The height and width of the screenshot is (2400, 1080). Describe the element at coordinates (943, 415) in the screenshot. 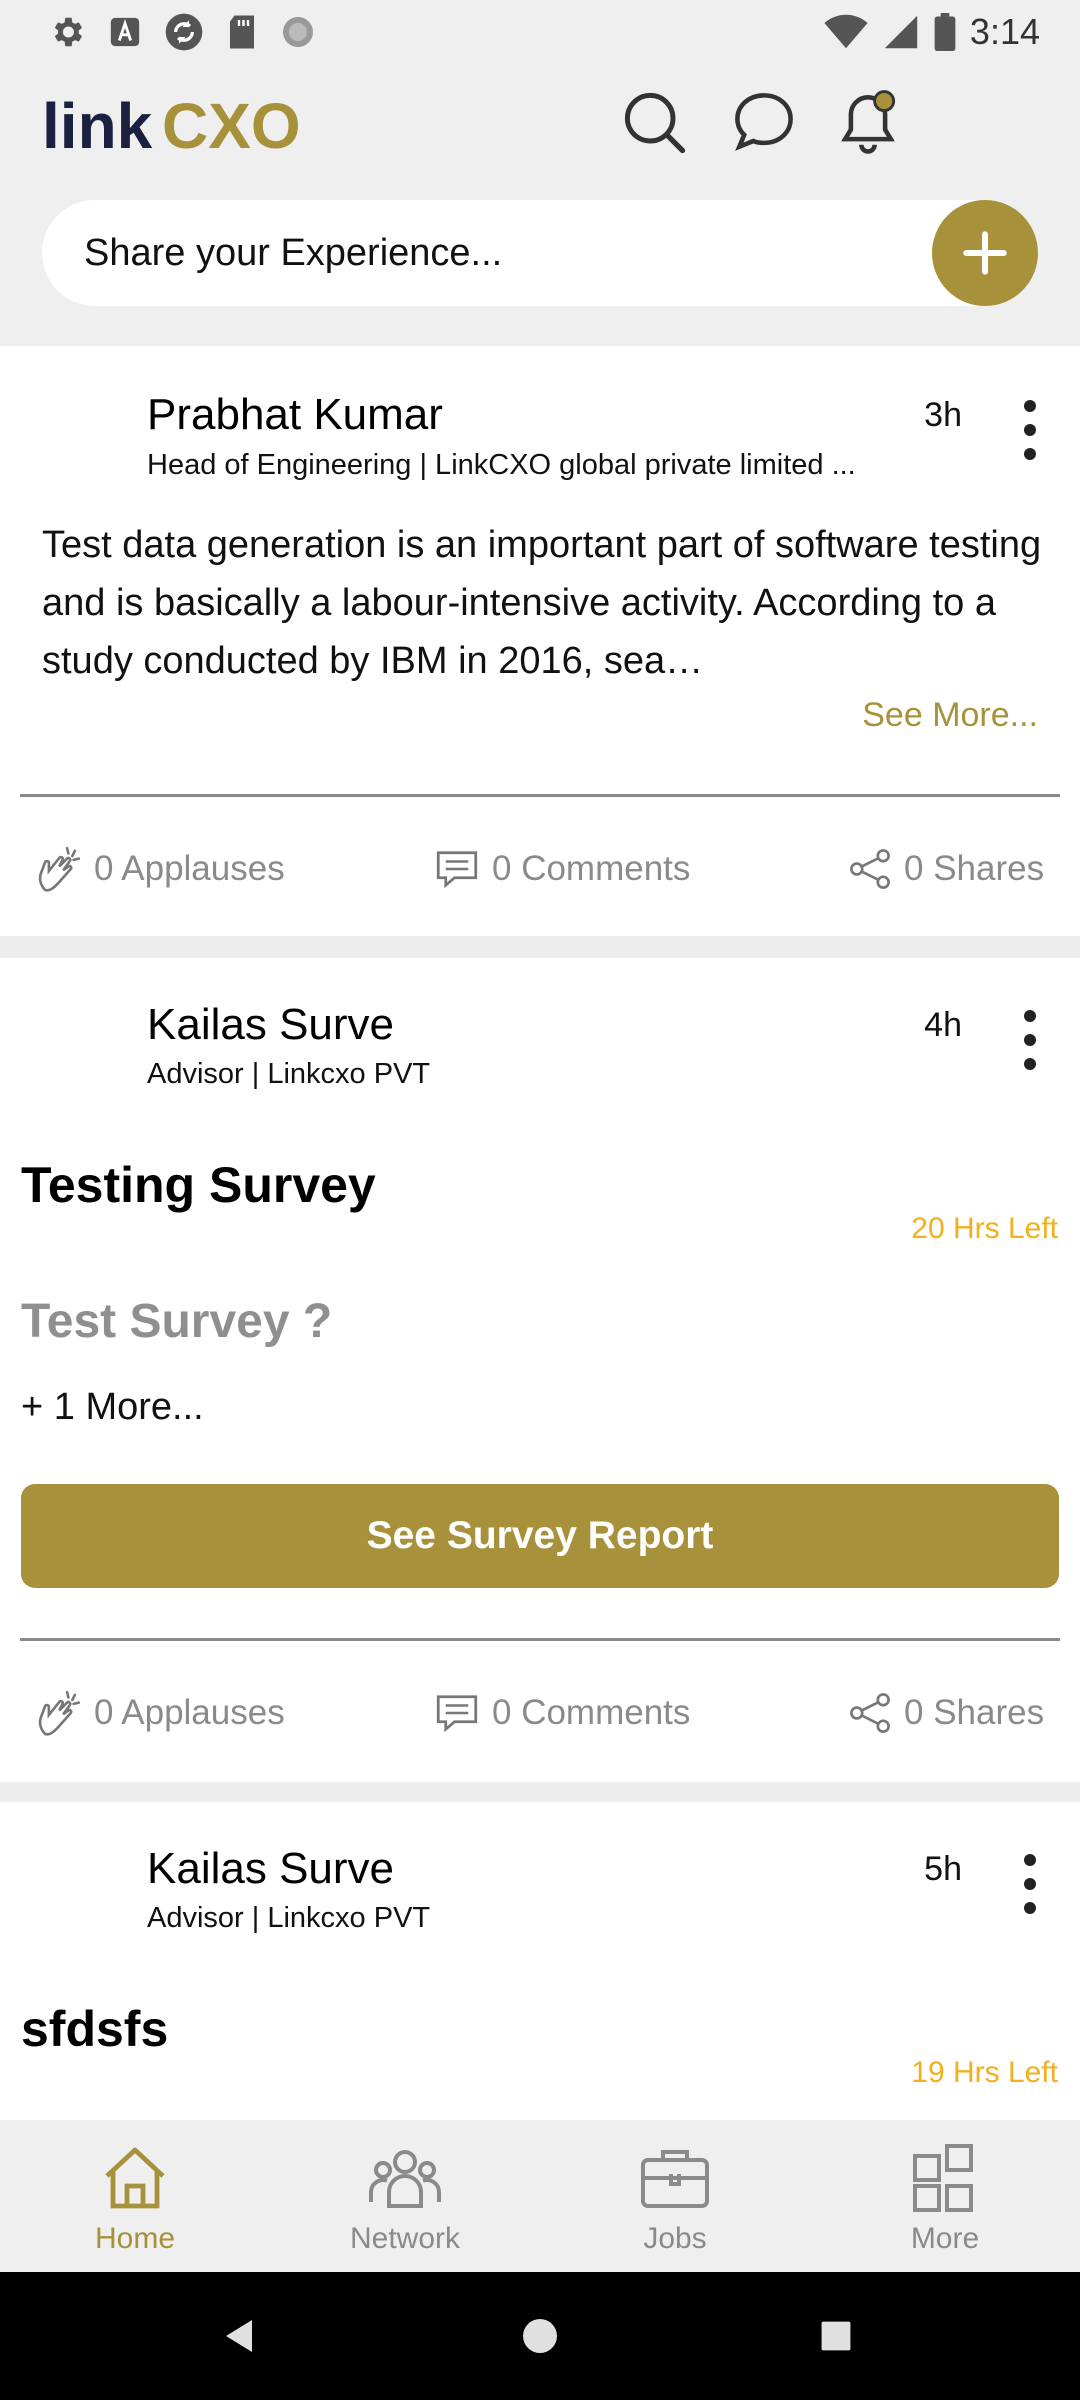

I see `post-time: 3h` at that location.